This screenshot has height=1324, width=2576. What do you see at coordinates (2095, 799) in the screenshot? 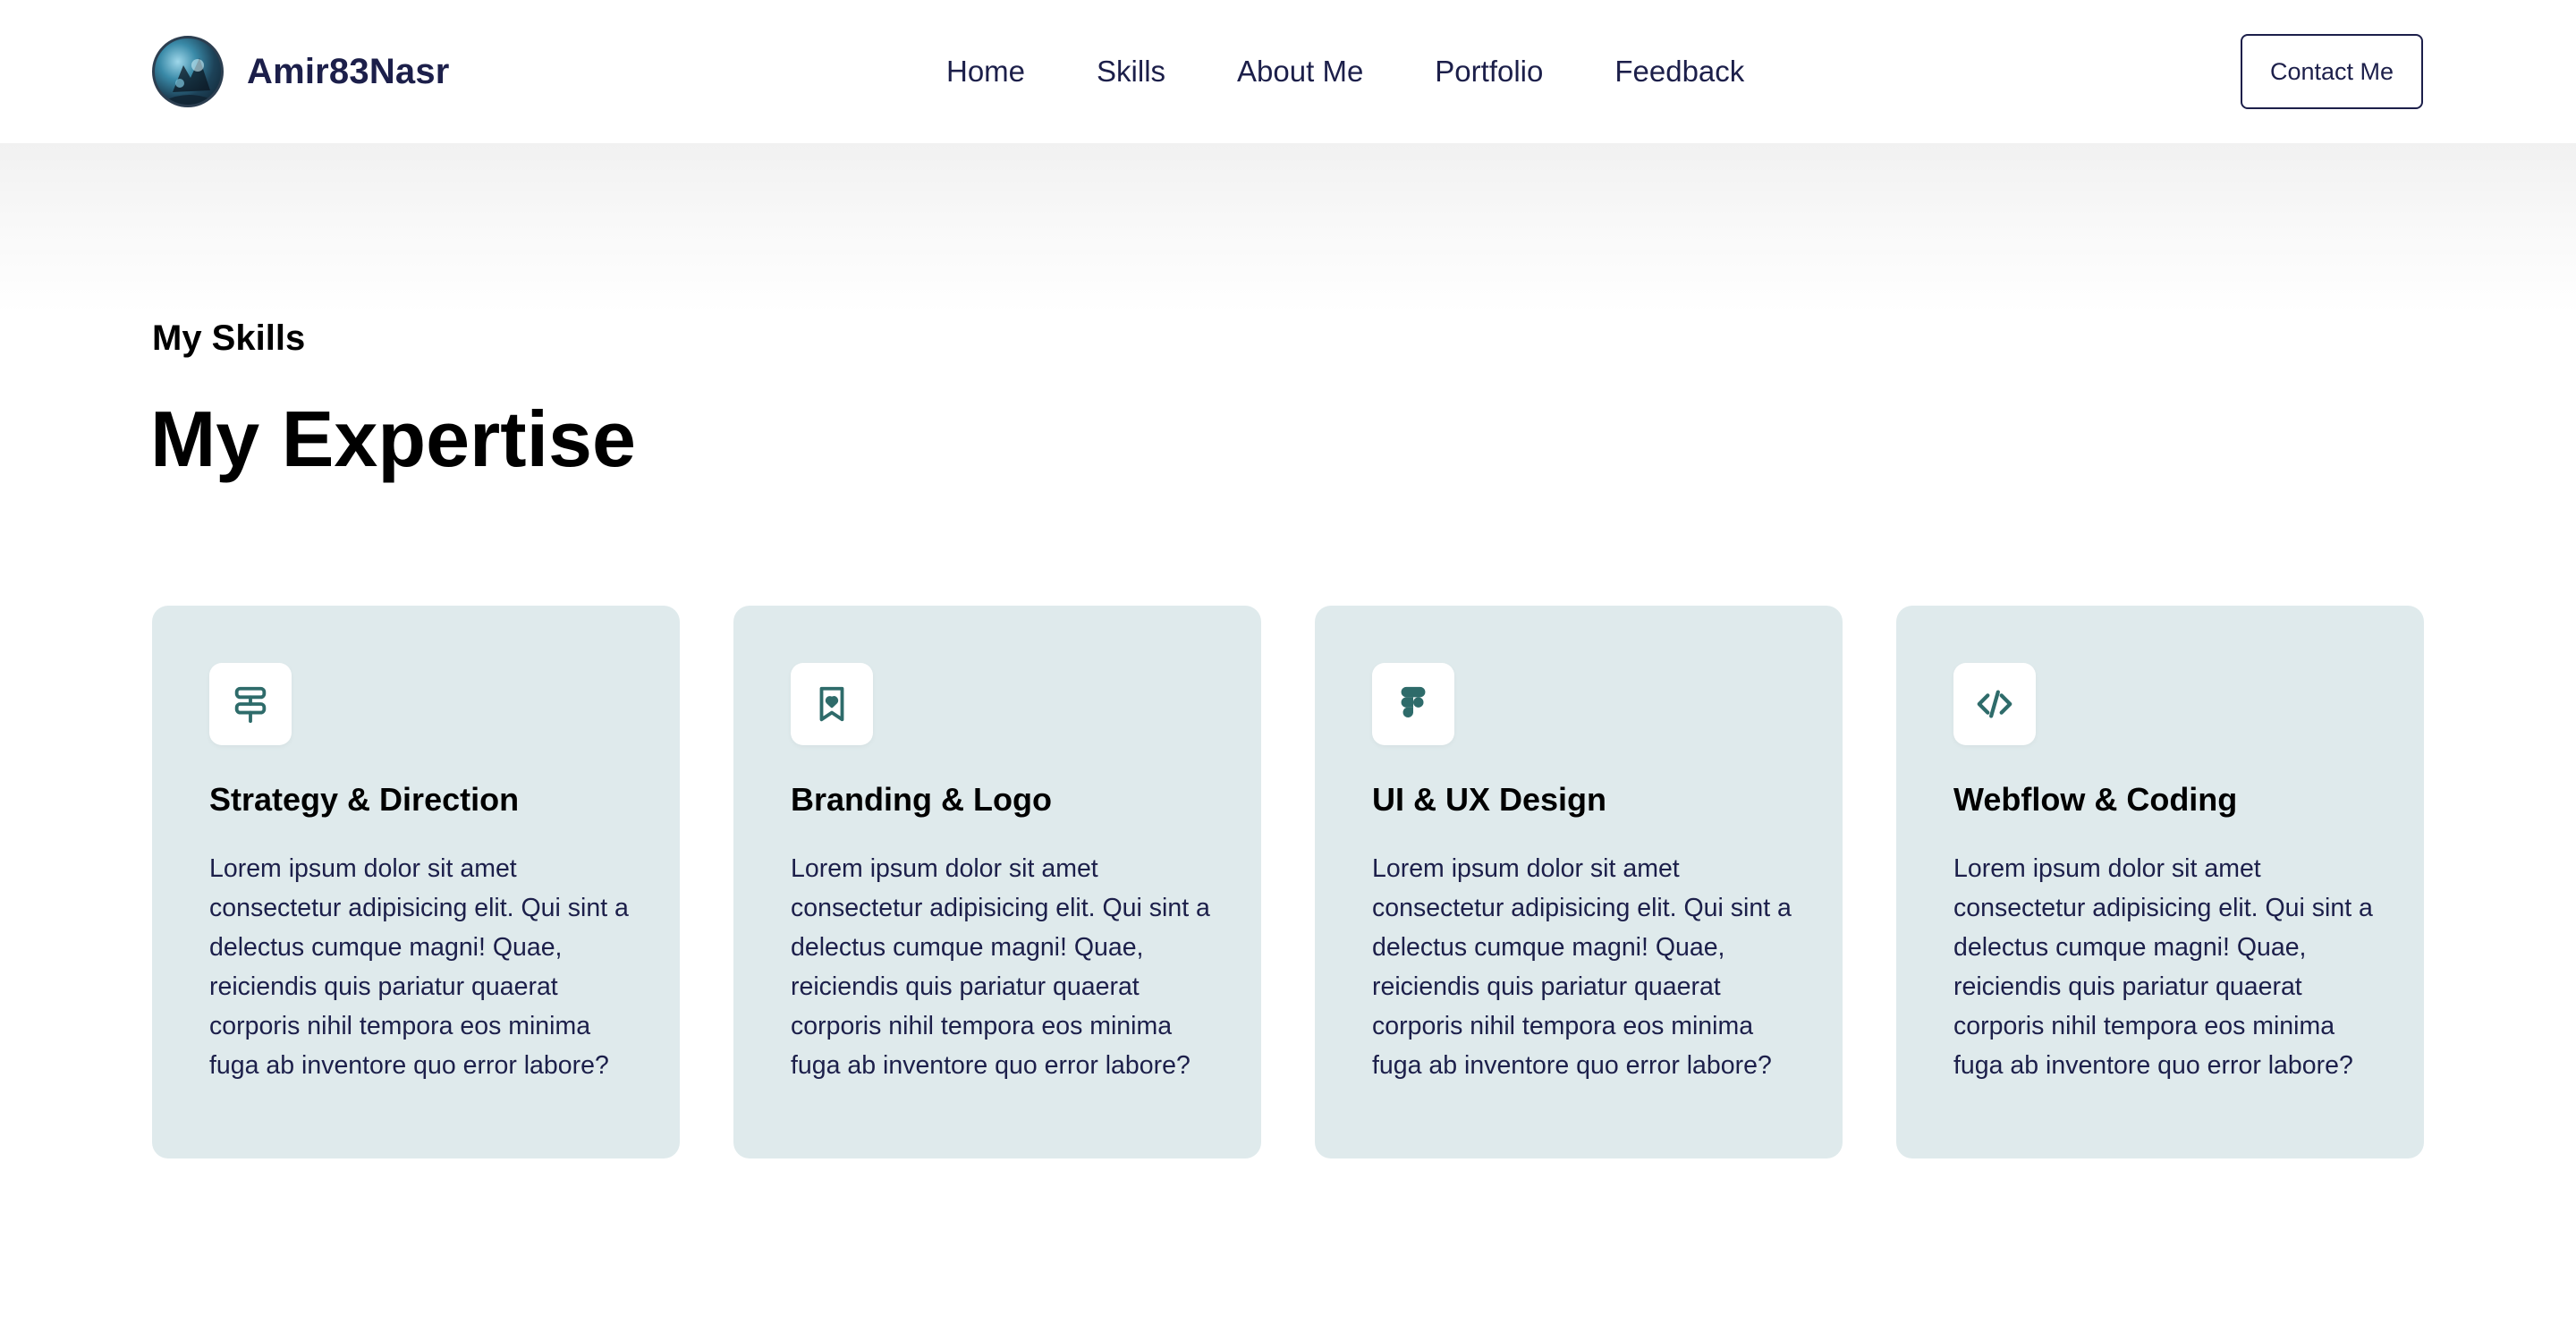
I see `card-title: Webflow & Coding` at bounding box center [2095, 799].